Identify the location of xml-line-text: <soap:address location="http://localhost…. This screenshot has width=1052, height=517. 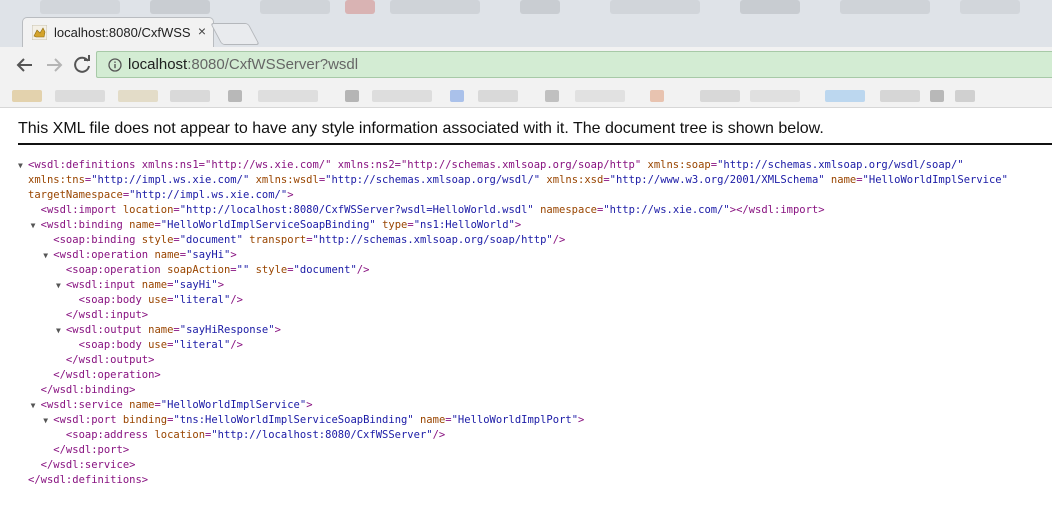
(237, 435).